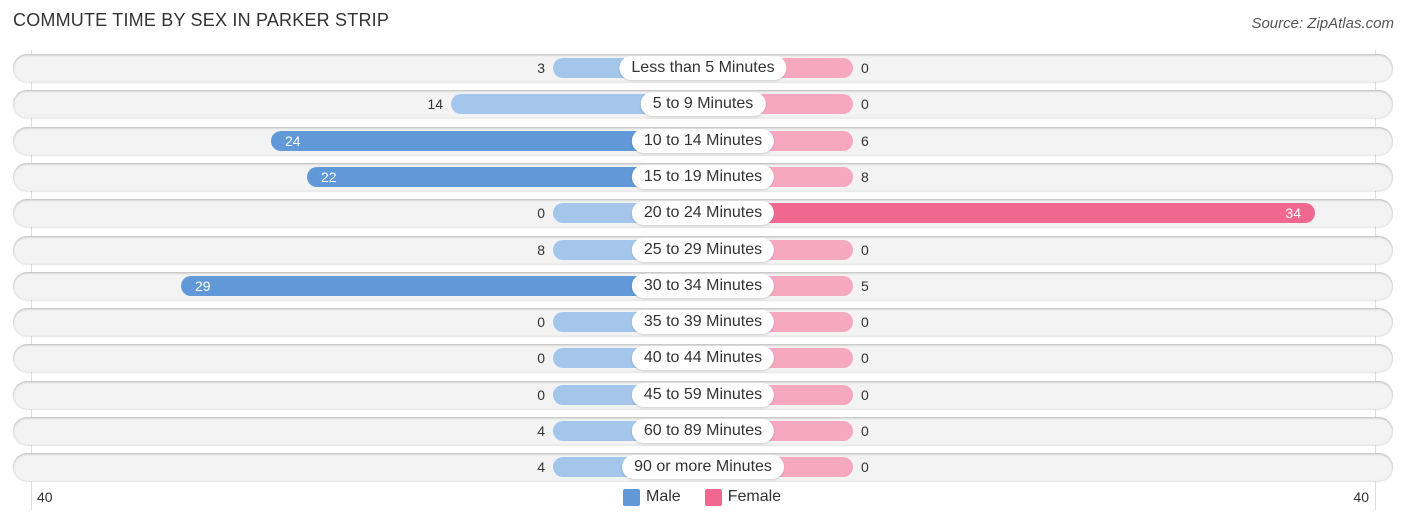 The width and height of the screenshot is (1406, 523). Describe the element at coordinates (703, 285) in the screenshot. I see `category-label: 30 to 34 Minutes` at that location.